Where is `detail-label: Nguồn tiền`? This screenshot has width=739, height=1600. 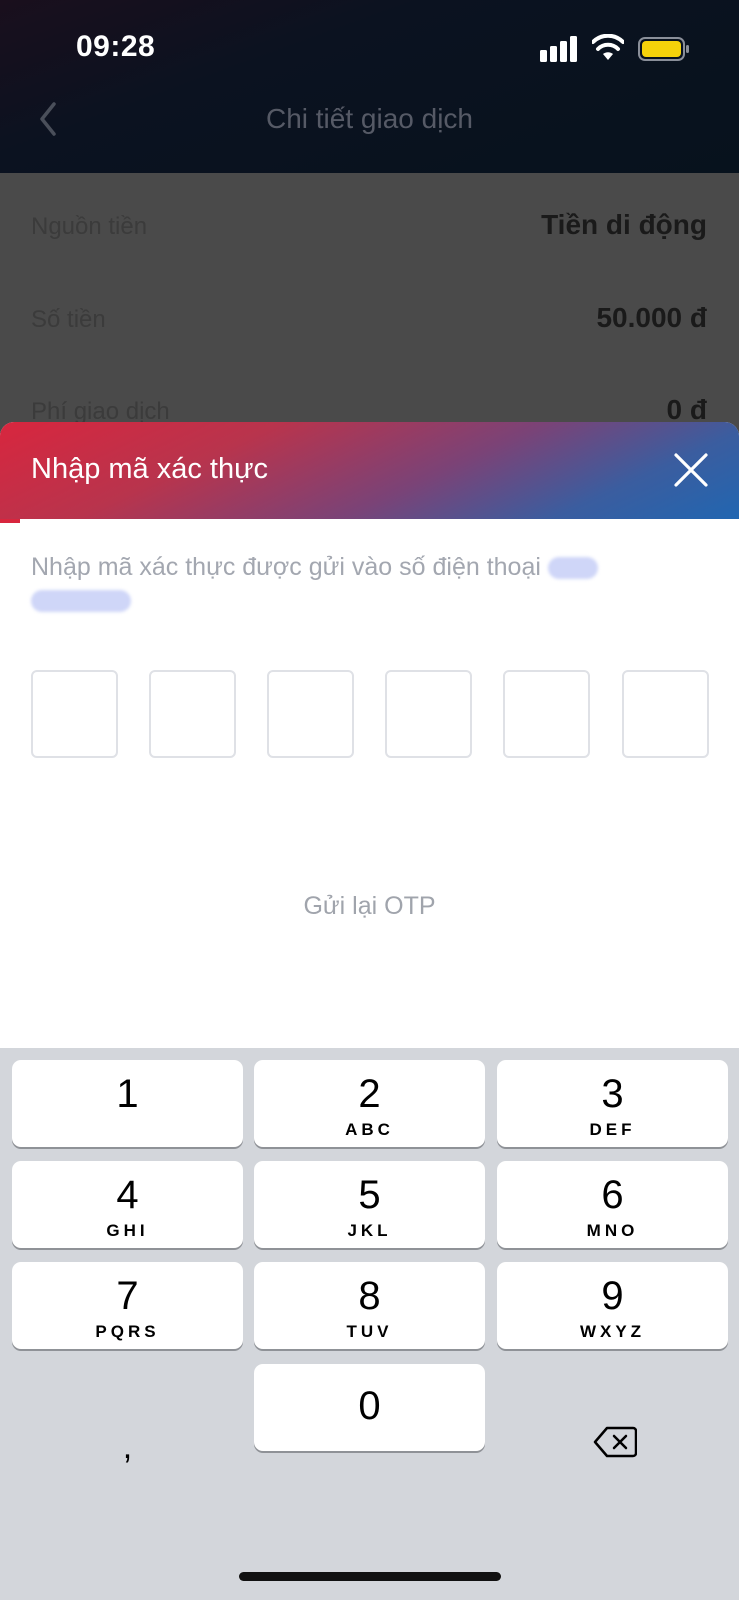
detail-label: Nguồn tiền is located at coordinates (89, 226).